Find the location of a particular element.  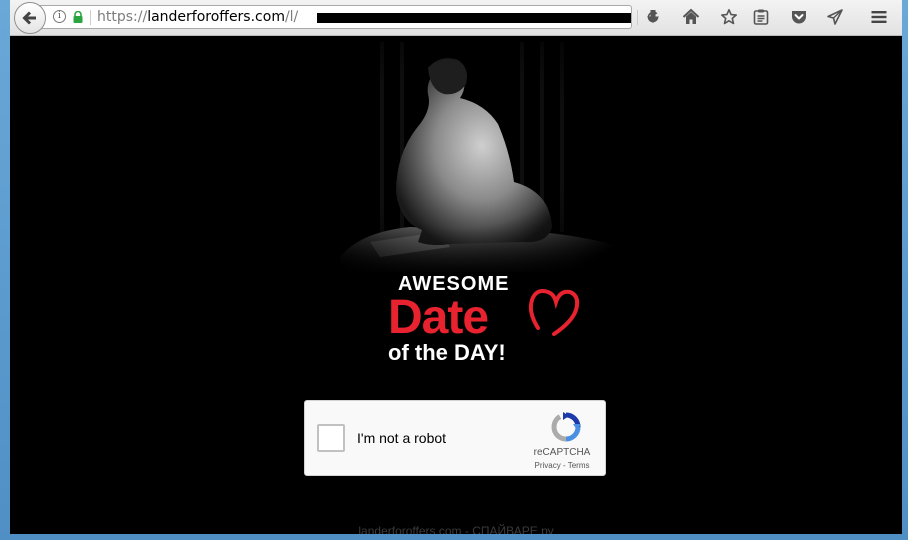

recaptcha-privacy-link: Privacy is located at coordinates (548, 465).